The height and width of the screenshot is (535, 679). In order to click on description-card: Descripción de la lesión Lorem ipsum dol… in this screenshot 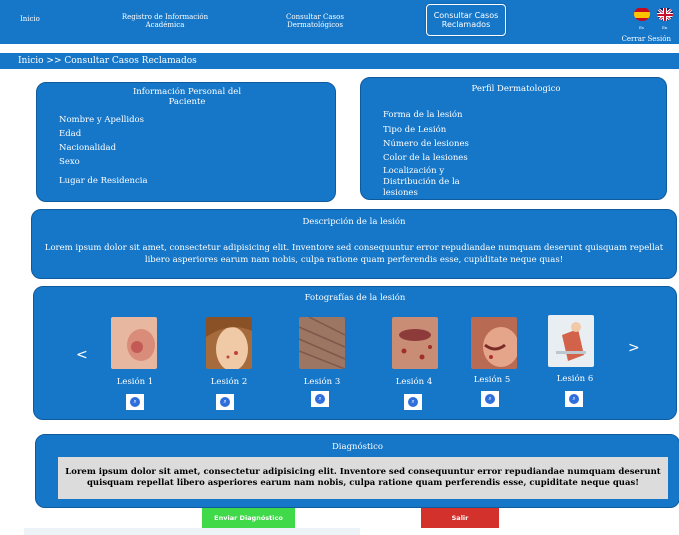, I will do `click(354, 244)`.